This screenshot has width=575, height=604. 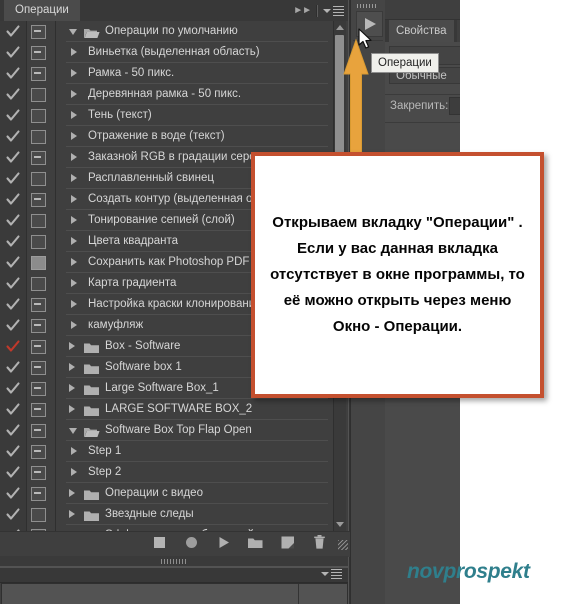 I want to click on collapse-double-arrow-icon: ►►, so click(x=302, y=10).